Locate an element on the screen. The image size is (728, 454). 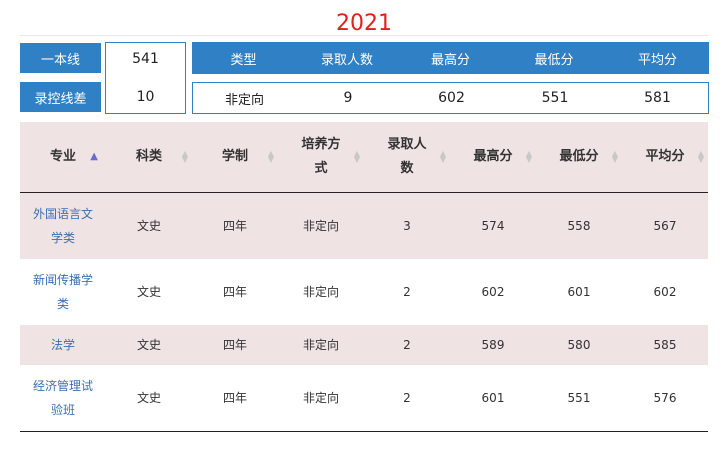
sort-asc-icon: ▲ is located at coordinates (94, 157).